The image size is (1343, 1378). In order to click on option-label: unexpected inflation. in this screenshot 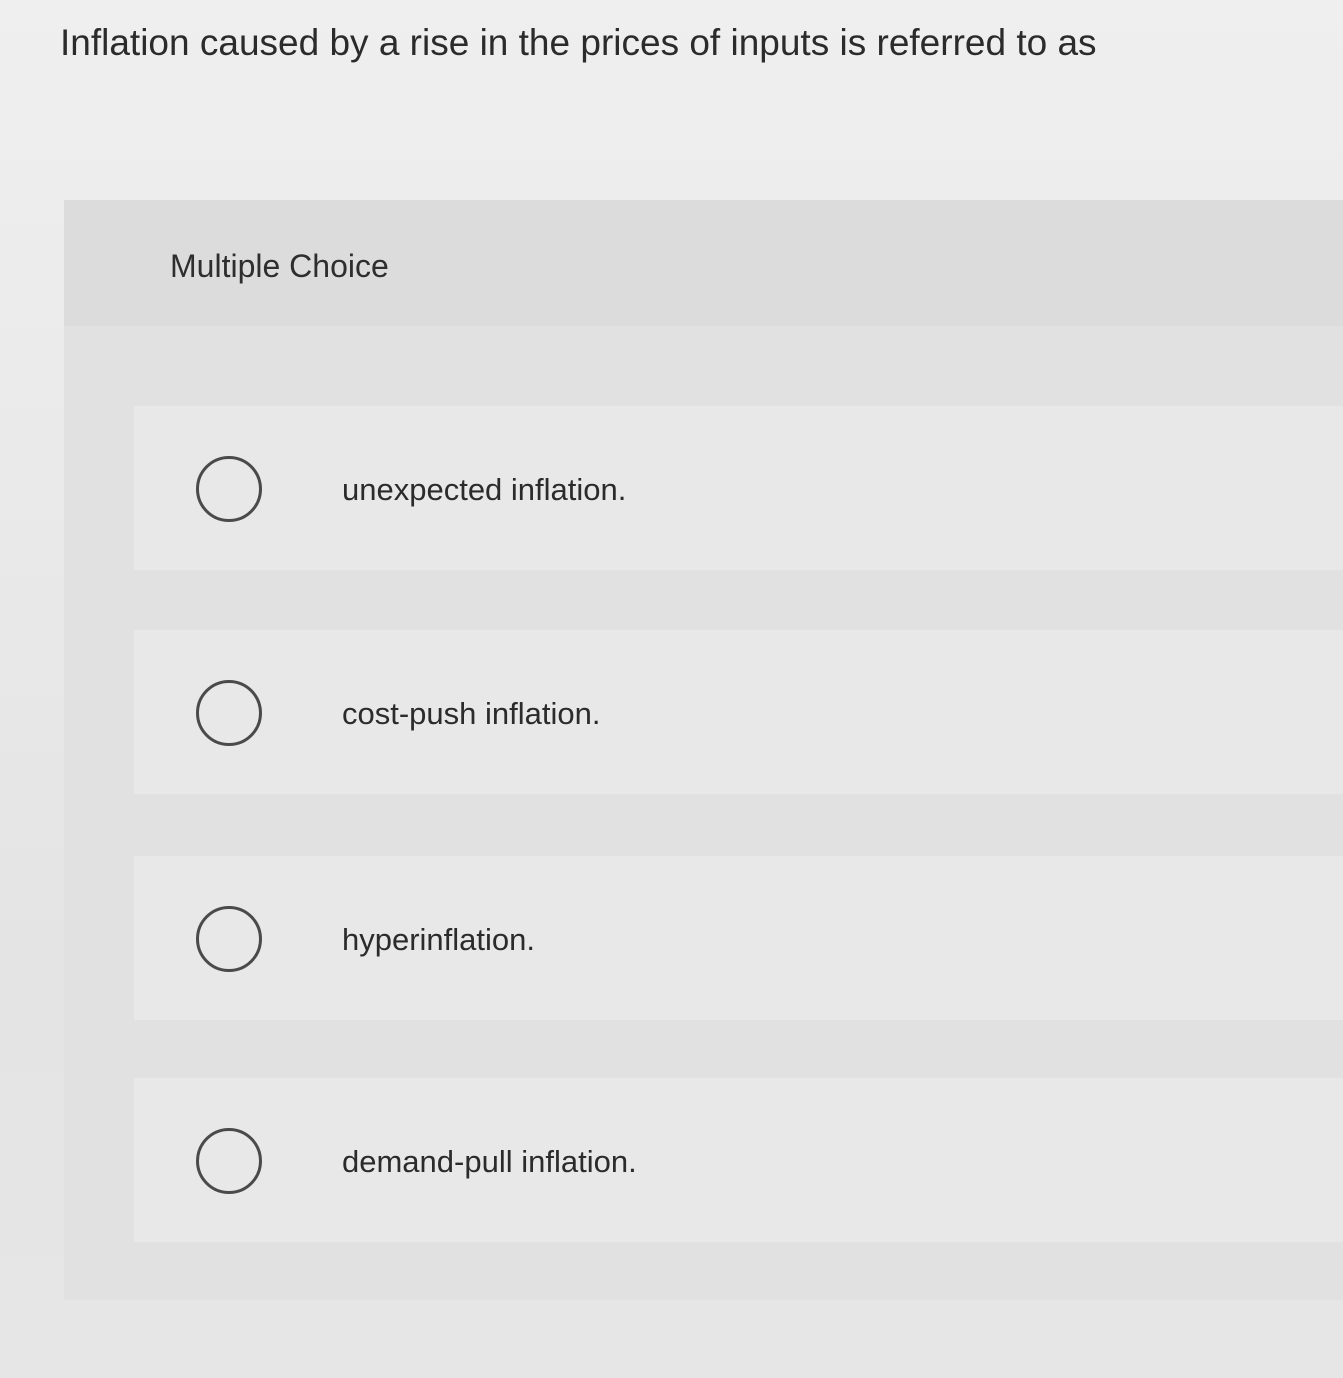, I will do `click(484, 489)`.